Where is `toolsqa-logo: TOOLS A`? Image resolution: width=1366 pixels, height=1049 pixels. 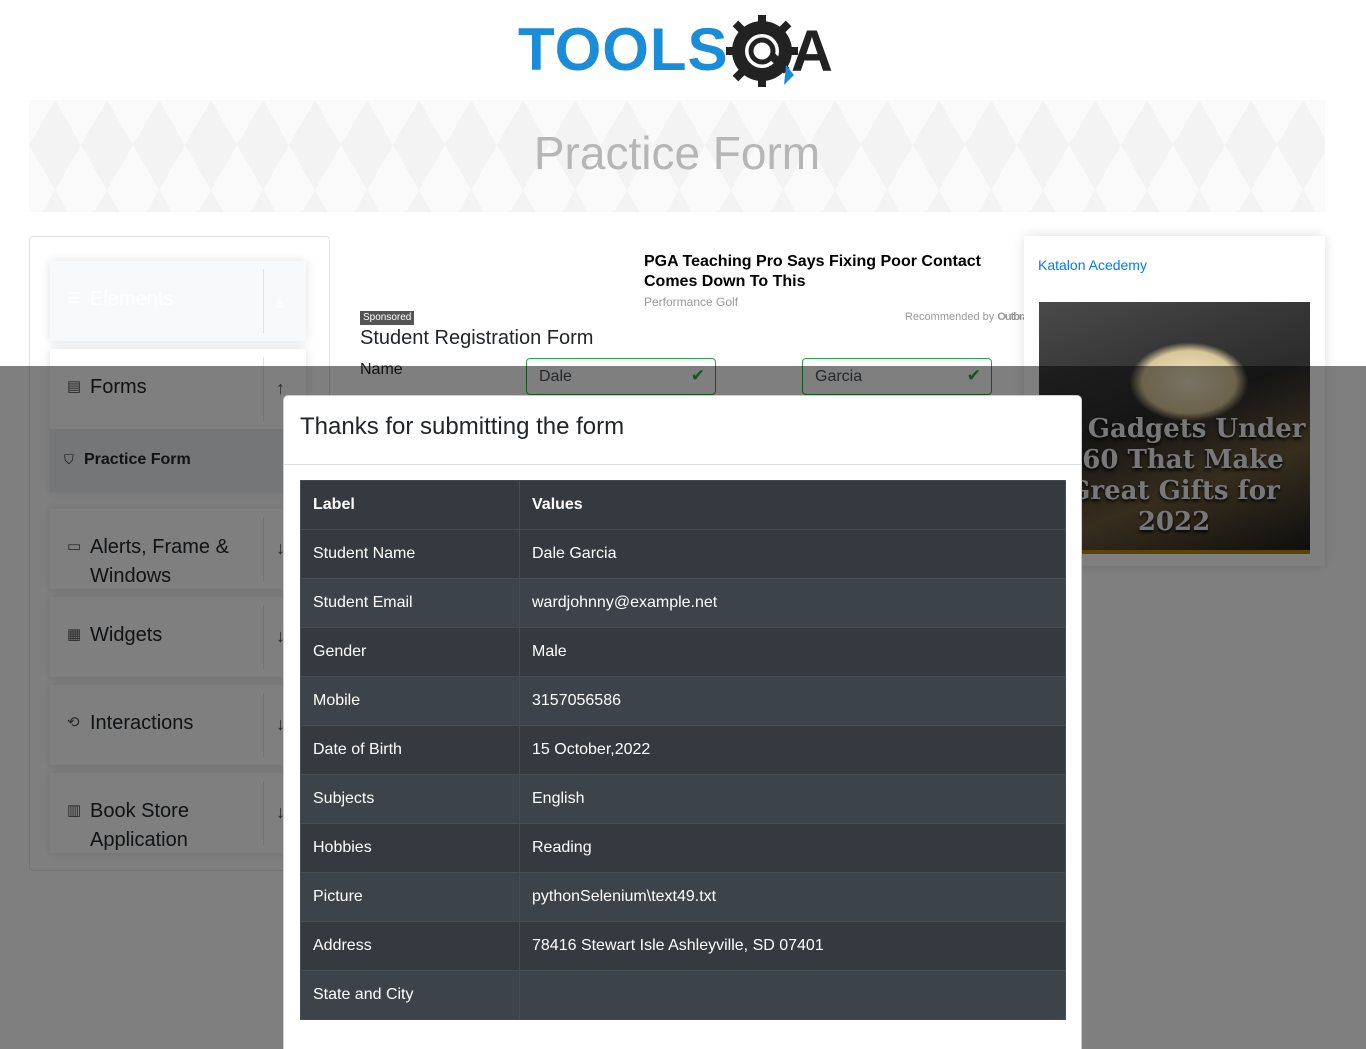
toolsqa-logo: TOOLS A is located at coordinates (679, 53).